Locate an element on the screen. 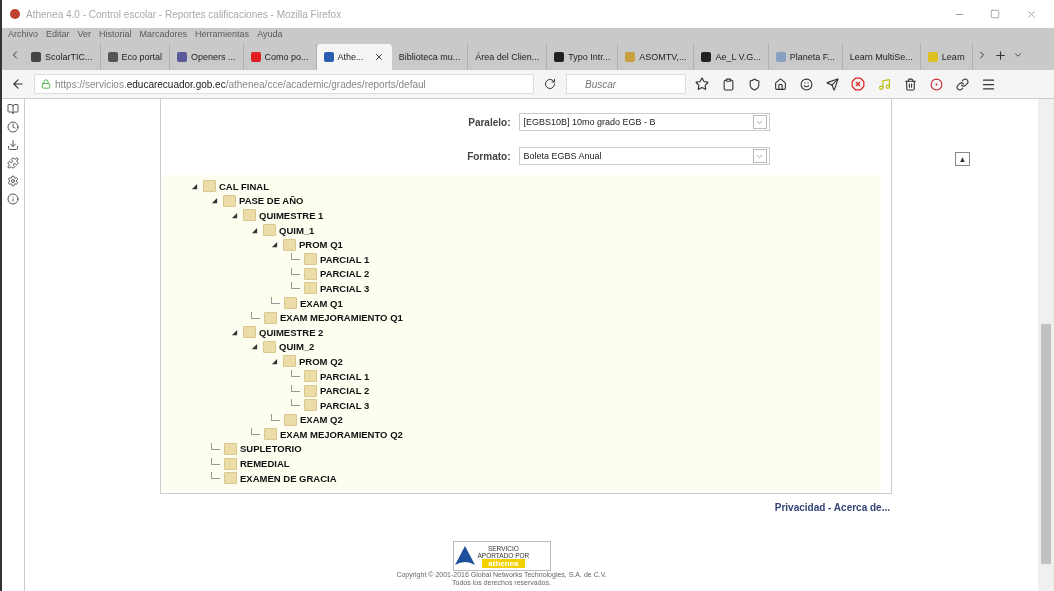 The width and height of the screenshot is (1054, 591). new-tab-icon is located at coordinates (1000, 55).